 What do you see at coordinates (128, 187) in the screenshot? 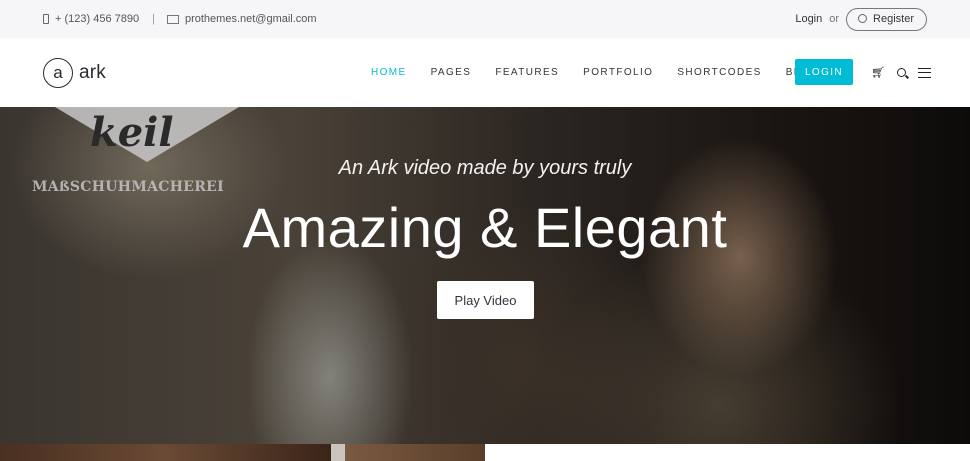
I see `background-sign-subtitle: MAßSCHUHMACHEREI` at bounding box center [128, 187].